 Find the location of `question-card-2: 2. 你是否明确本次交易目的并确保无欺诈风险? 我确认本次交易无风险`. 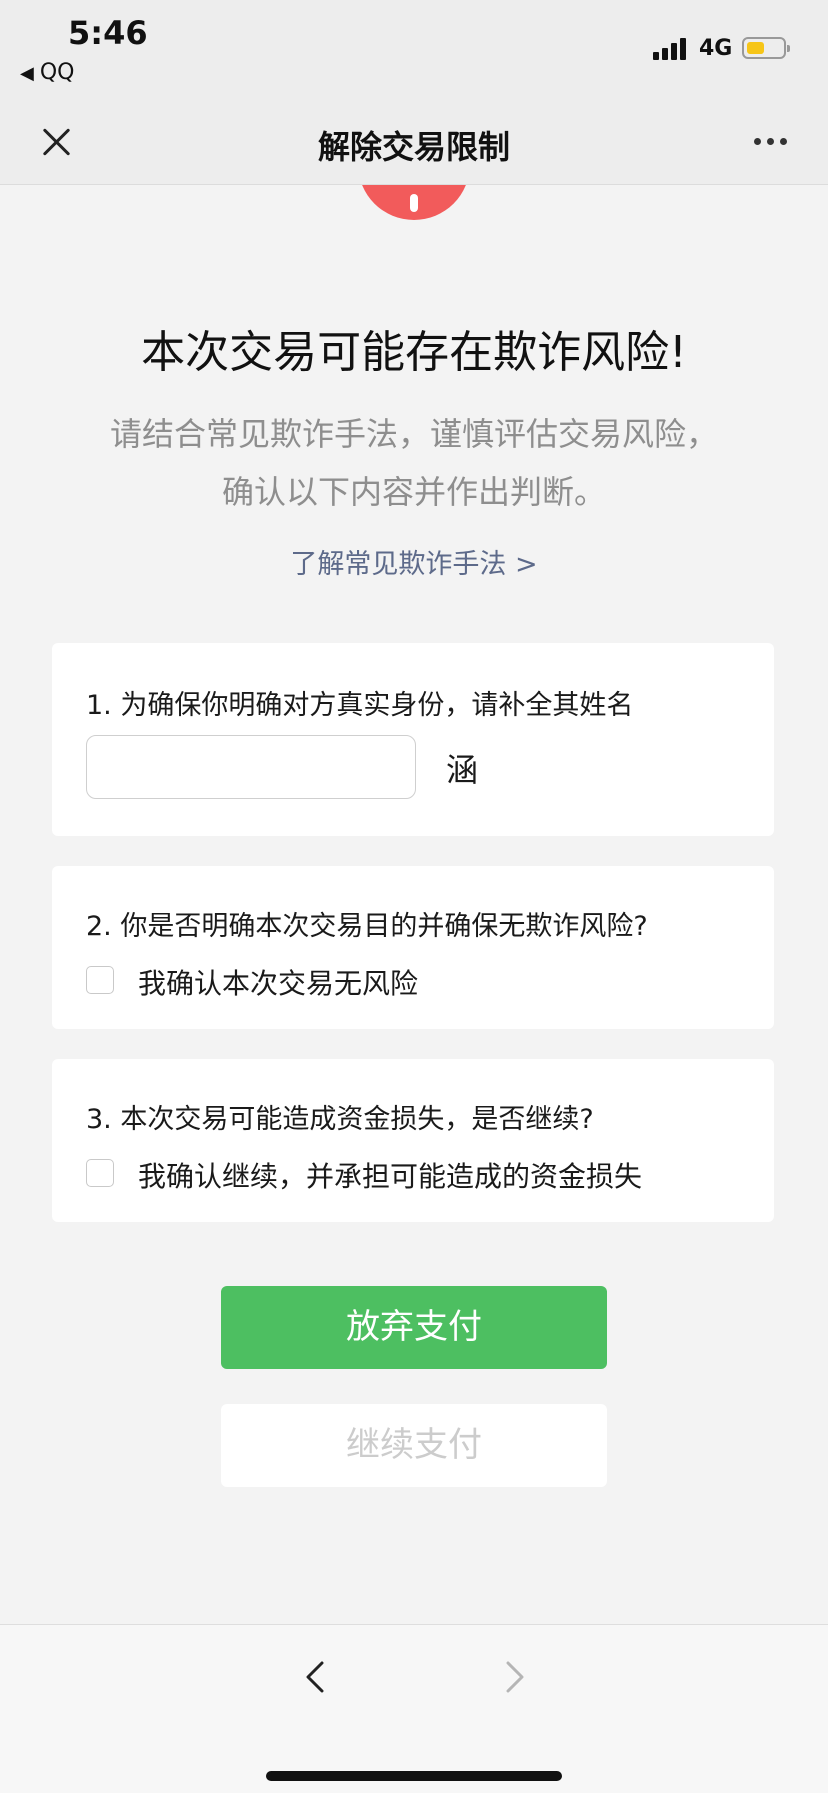

question-card-2: 2. 你是否明确本次交易目的并确保无欺诈风险? 我确认本次交易无风险 is located at coordinates (413, 947).